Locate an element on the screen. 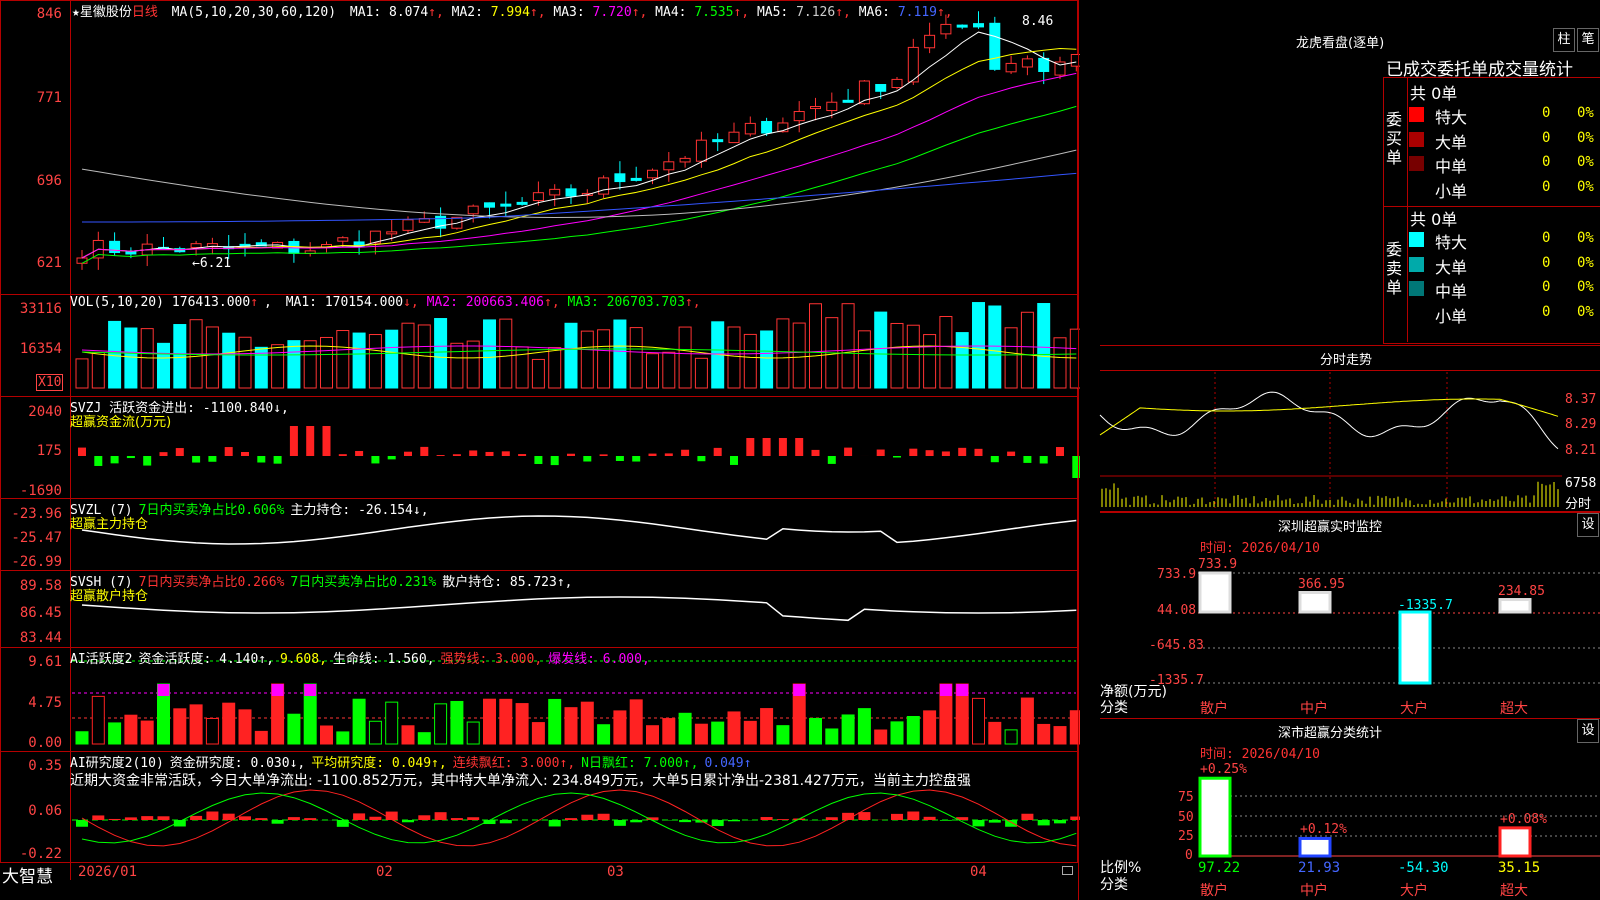 This screenshot has height=900, width=1600. sell-side-label: 委卖单 is located at coordinates (1394, 268).